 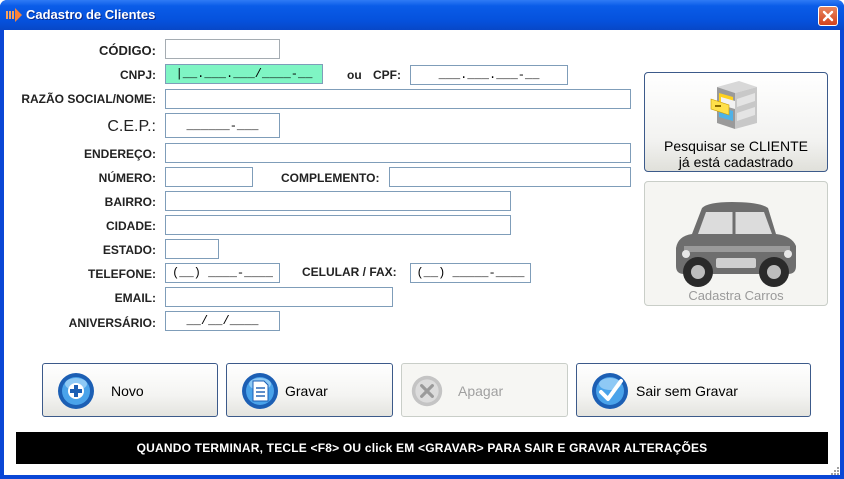 I want to click on pesquisar-cliente-line2: já está cadastrado, so click(x=736, y=162).